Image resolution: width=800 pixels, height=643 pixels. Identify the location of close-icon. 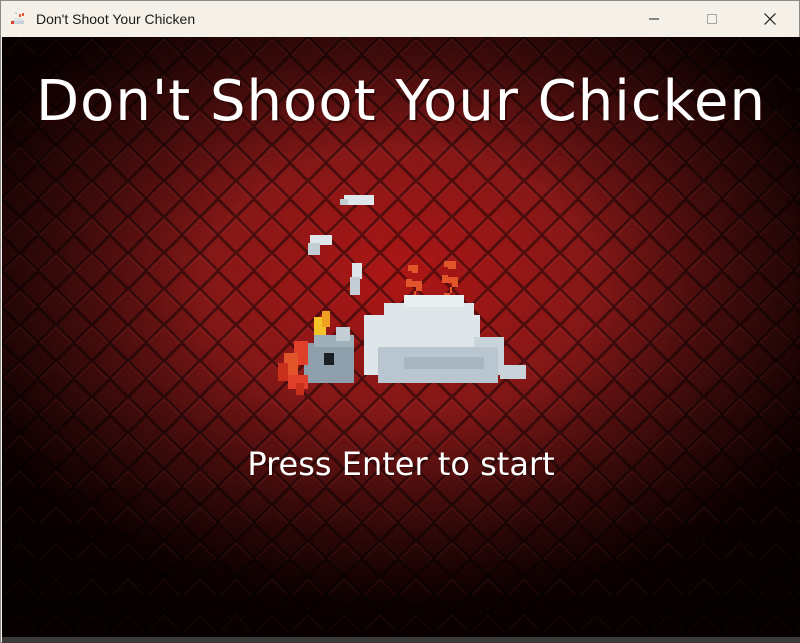
(770, 19).